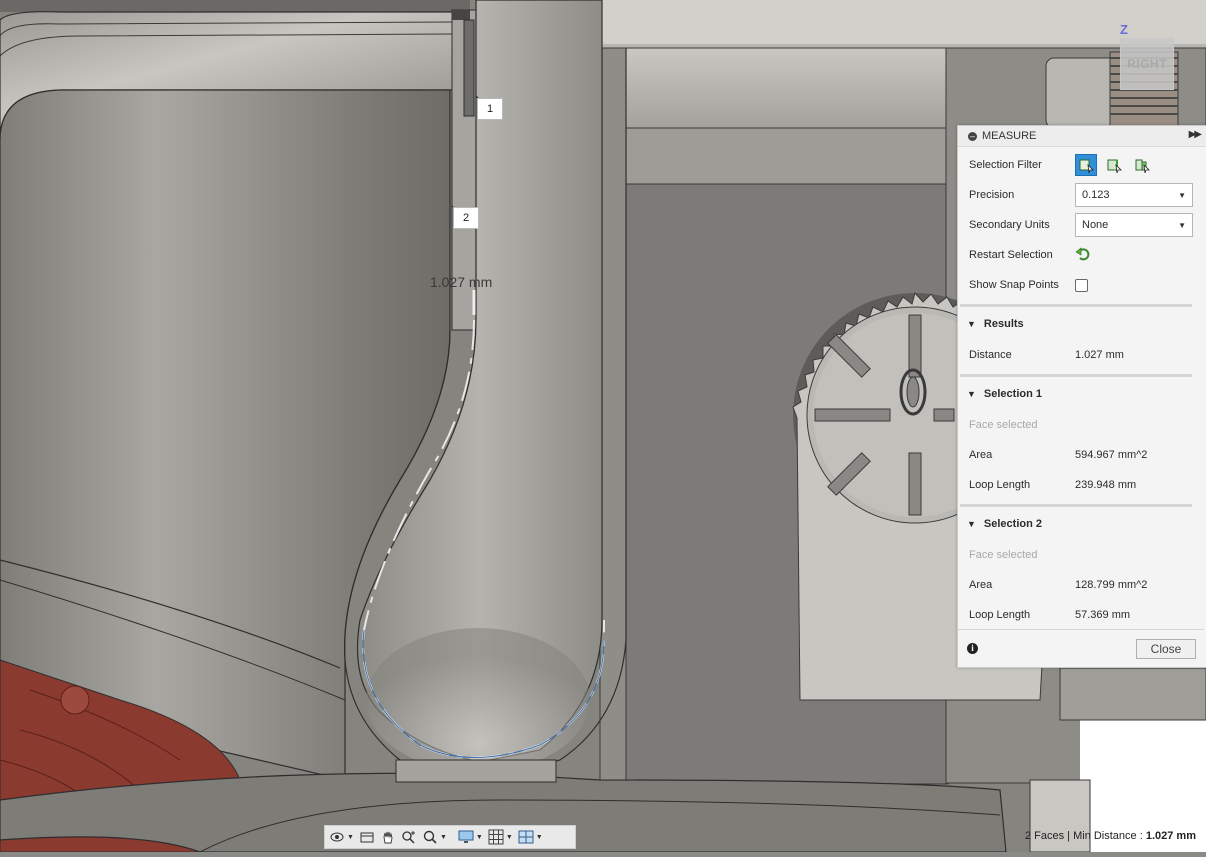 The image size is (1206, 857). What do you see at coordinates (1014, 285) in the screenshot?
I see `show-snap-points-label: Show Snap Points` at bounding box center [1014, 285].